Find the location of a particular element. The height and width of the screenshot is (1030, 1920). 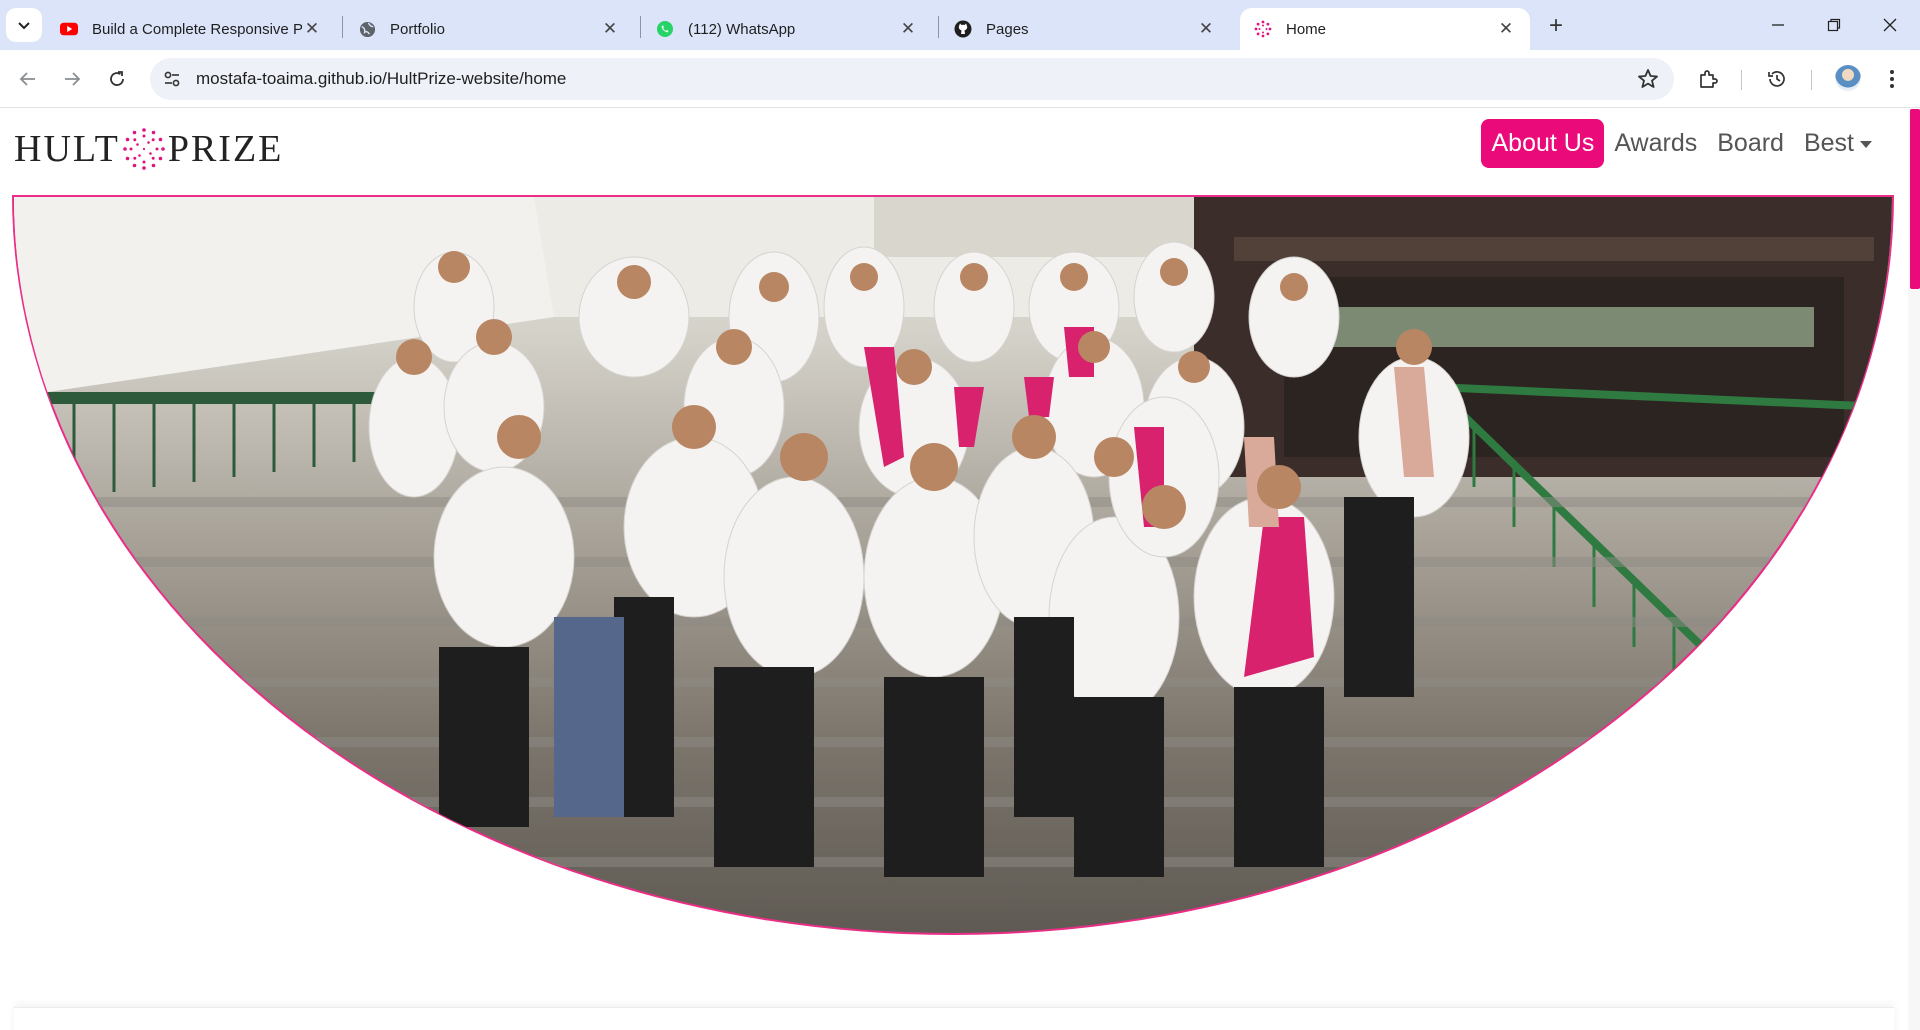

tab-title: Pages is located at coordinates (1007, 29).